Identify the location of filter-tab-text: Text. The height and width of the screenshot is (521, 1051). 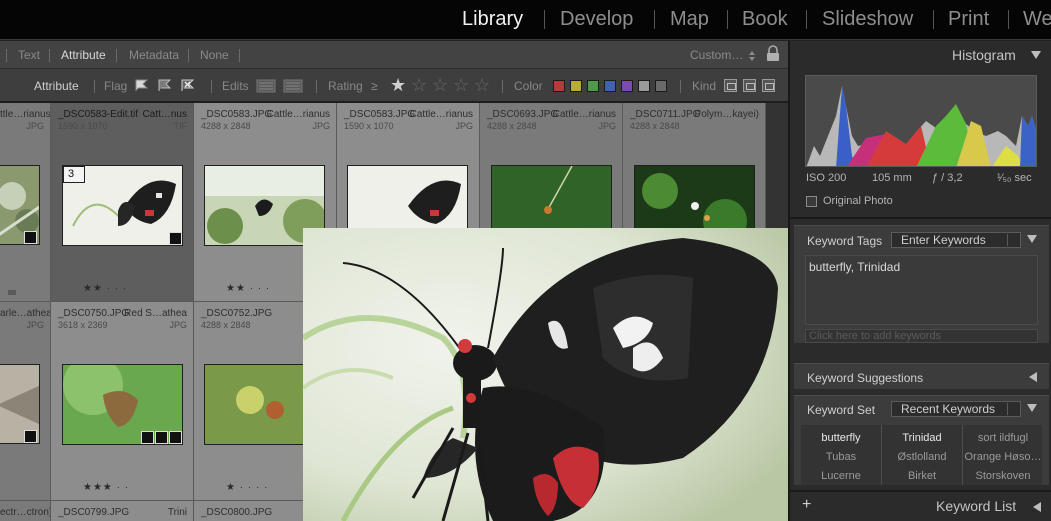
(29, 55).